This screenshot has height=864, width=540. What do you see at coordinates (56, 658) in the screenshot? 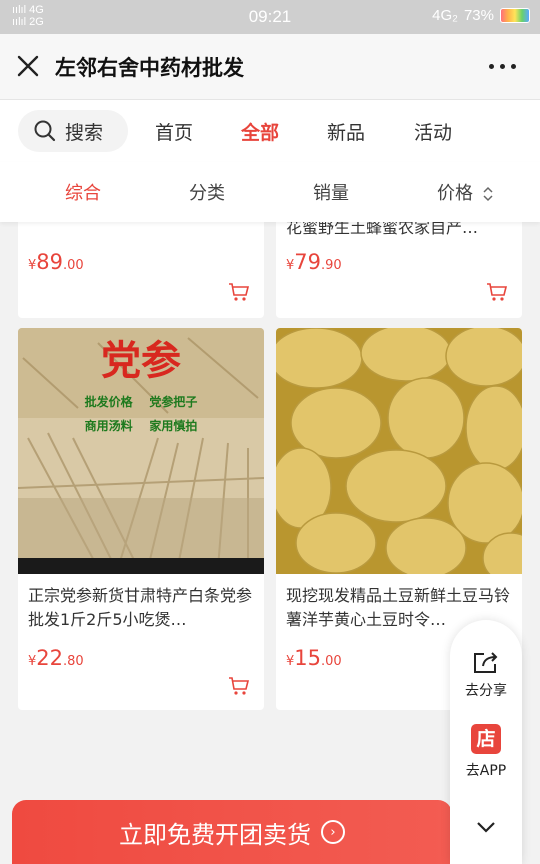
I see `product-price: ¥22.80` at bounding box center [56, 658].